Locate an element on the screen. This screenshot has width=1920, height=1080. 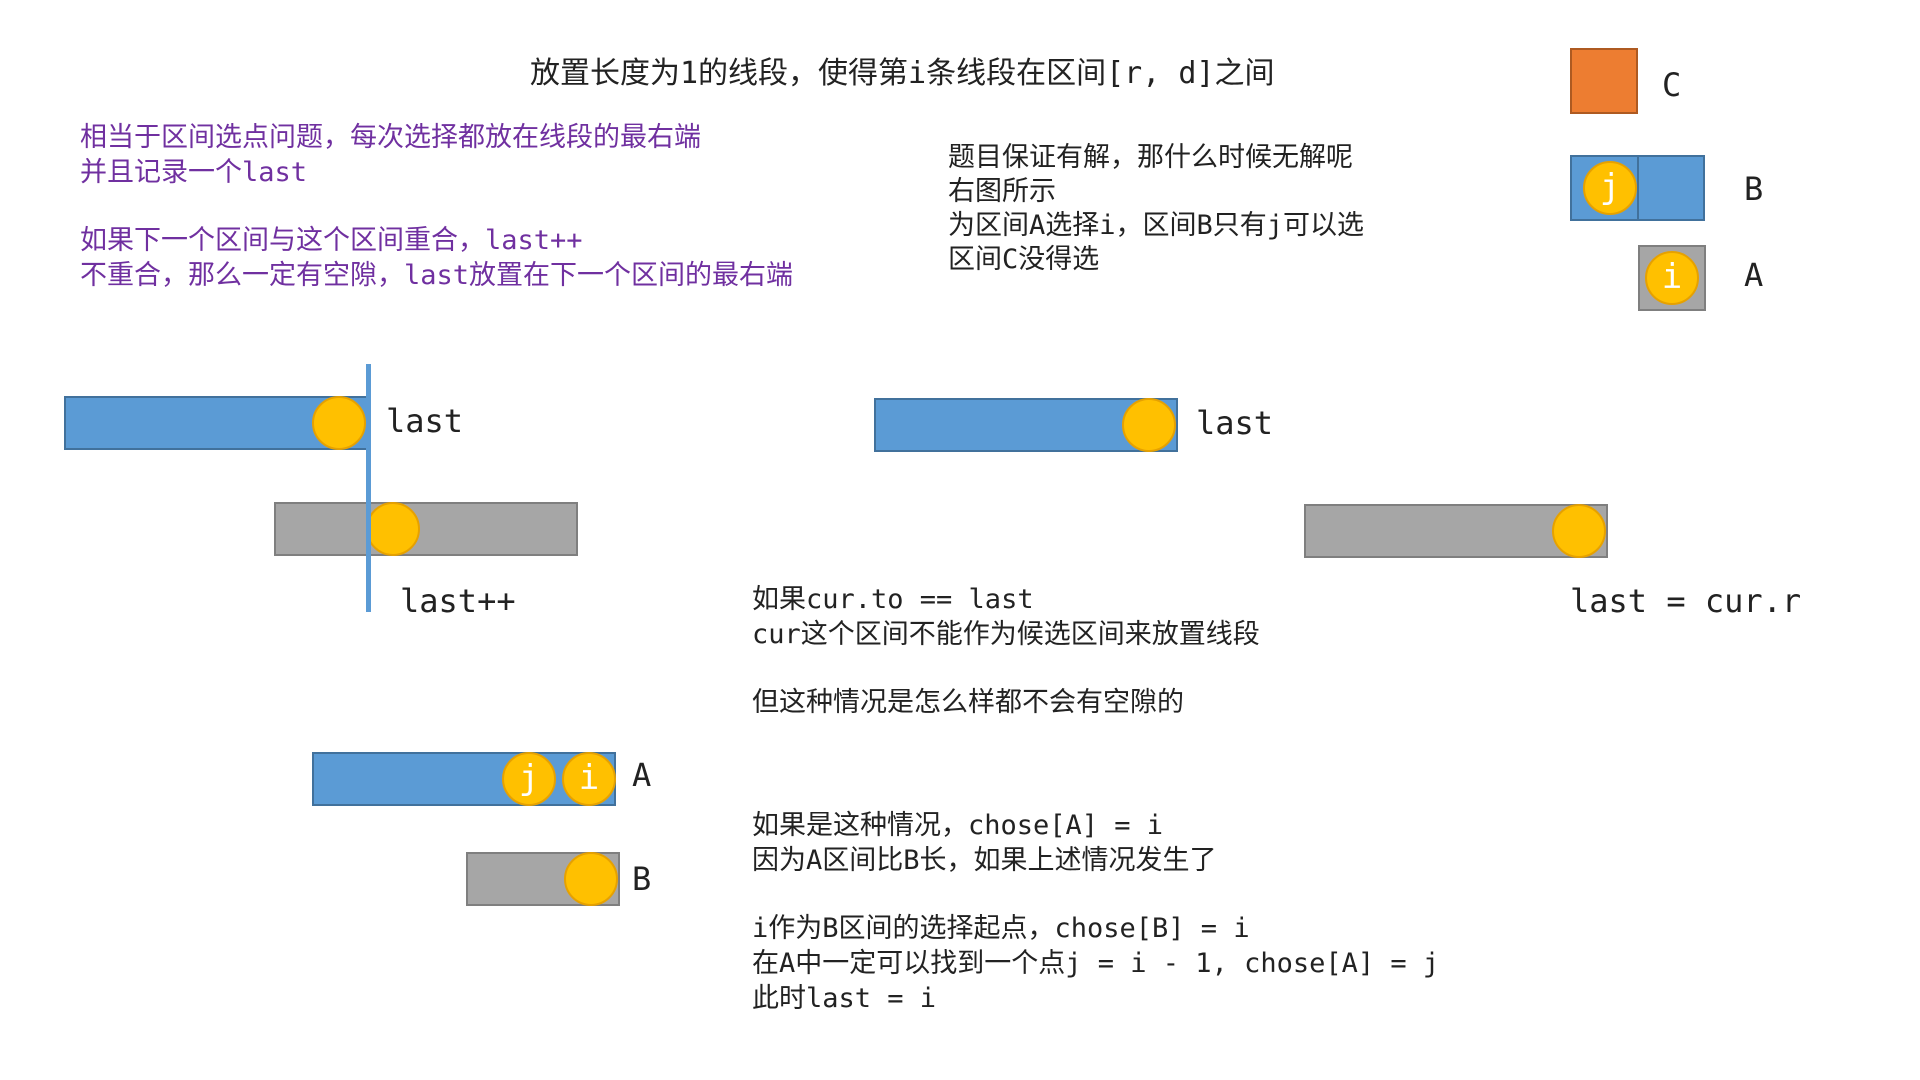
case3-a-label: A is located at coordinates (642, 775).